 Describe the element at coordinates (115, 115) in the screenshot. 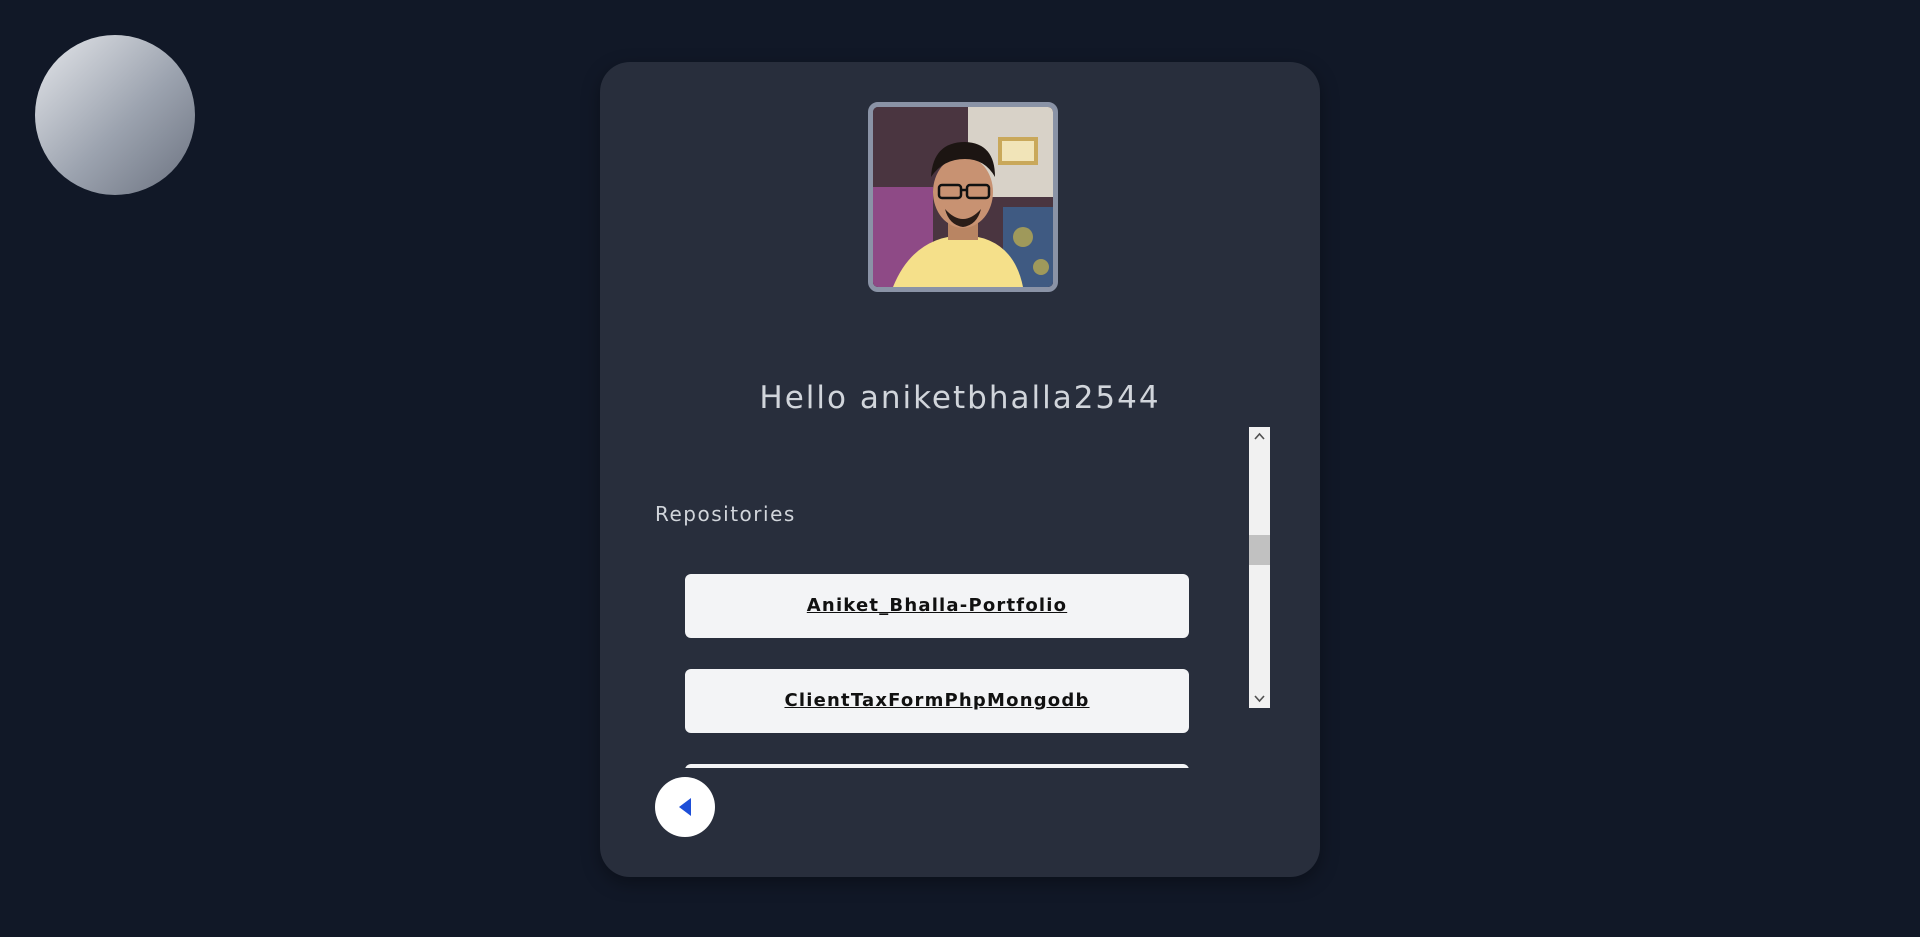

I see `decorative-orb` at that location.